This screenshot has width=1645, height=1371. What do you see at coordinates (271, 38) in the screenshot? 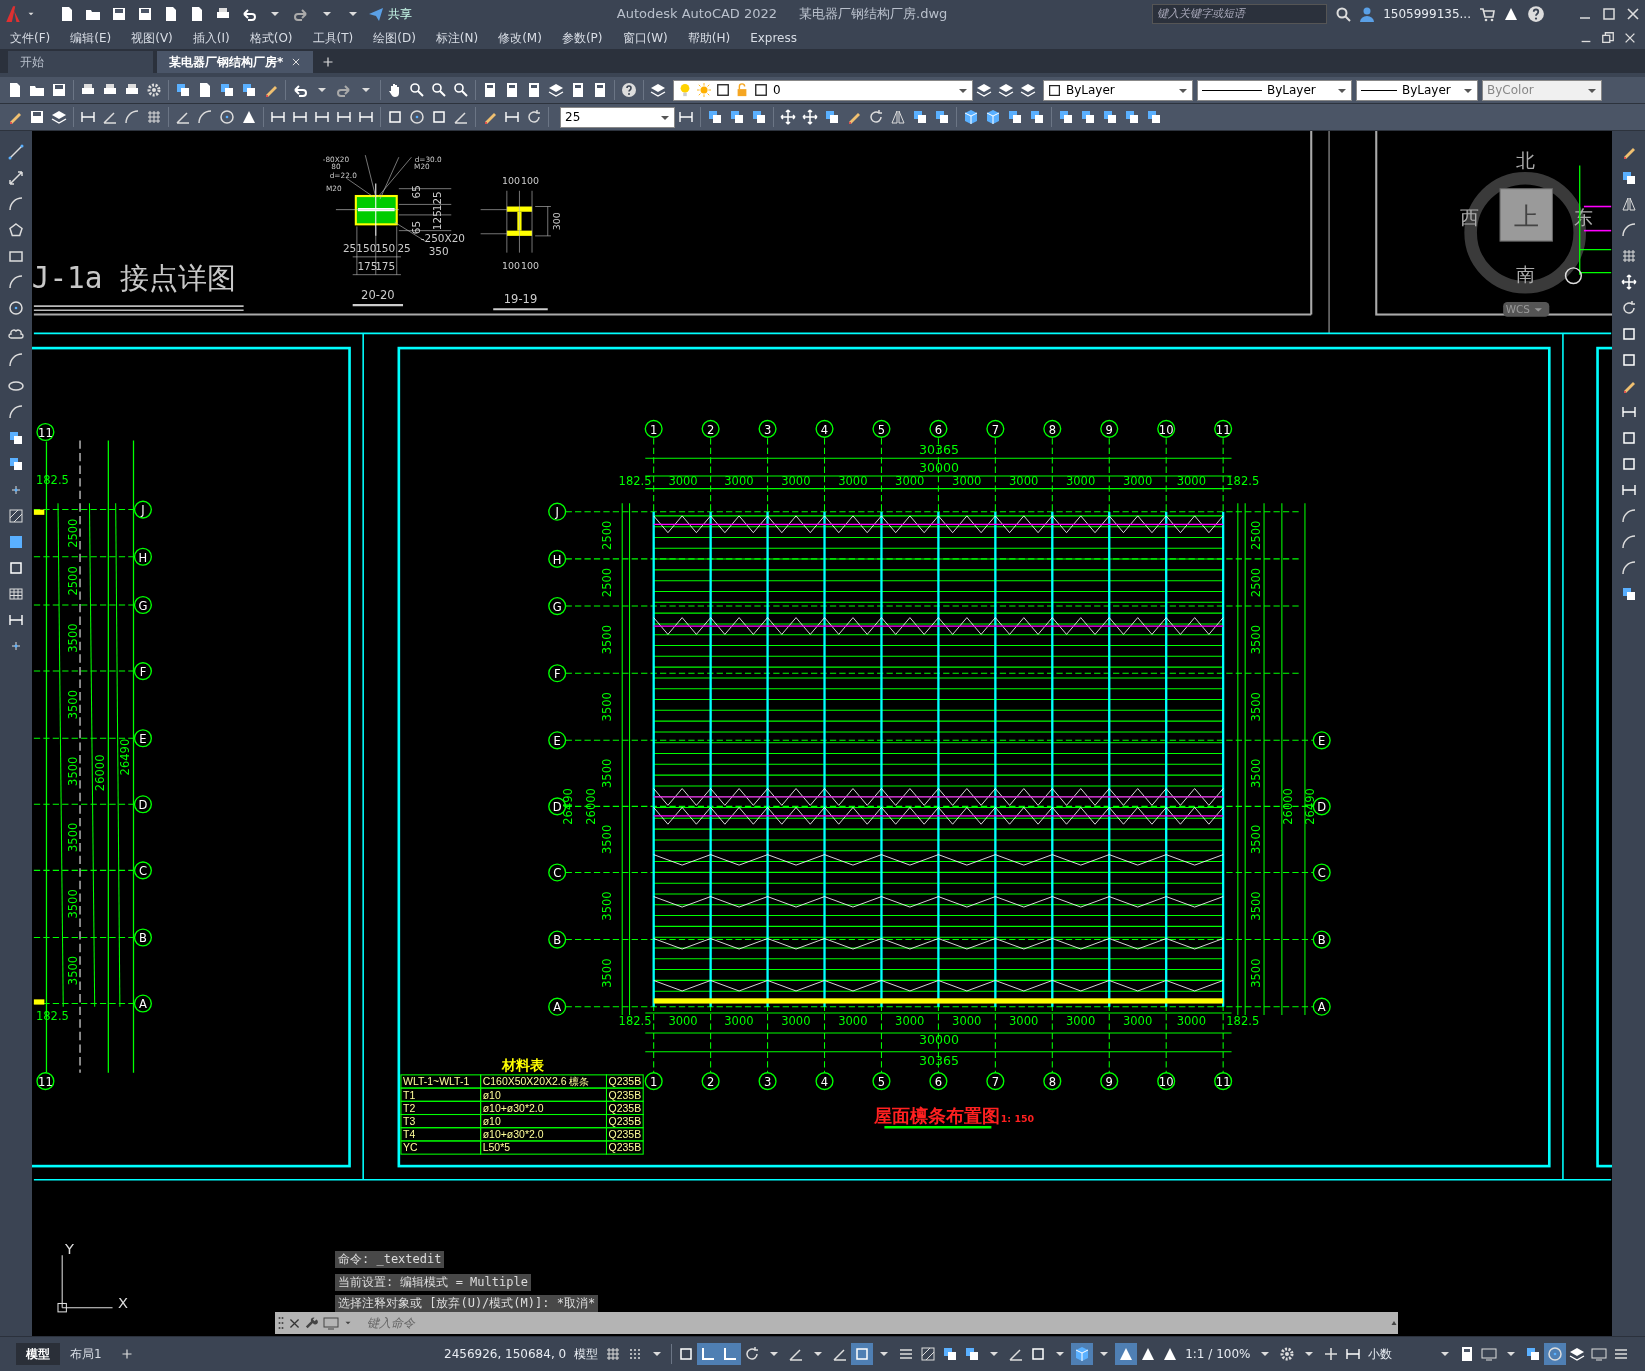
I see `menu-item: 格式(O)` at bounding box center [271, 38].